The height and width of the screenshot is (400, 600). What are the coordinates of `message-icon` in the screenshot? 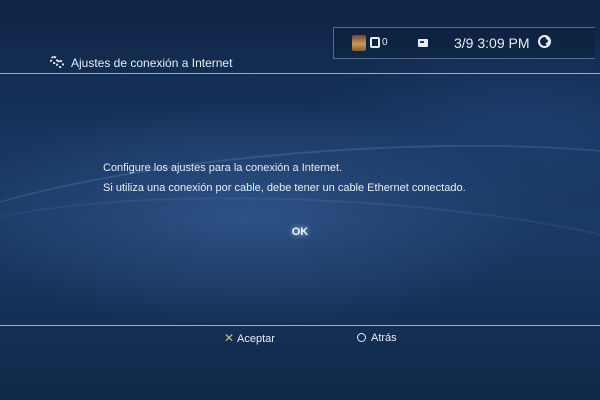 It's located at (423, 43).